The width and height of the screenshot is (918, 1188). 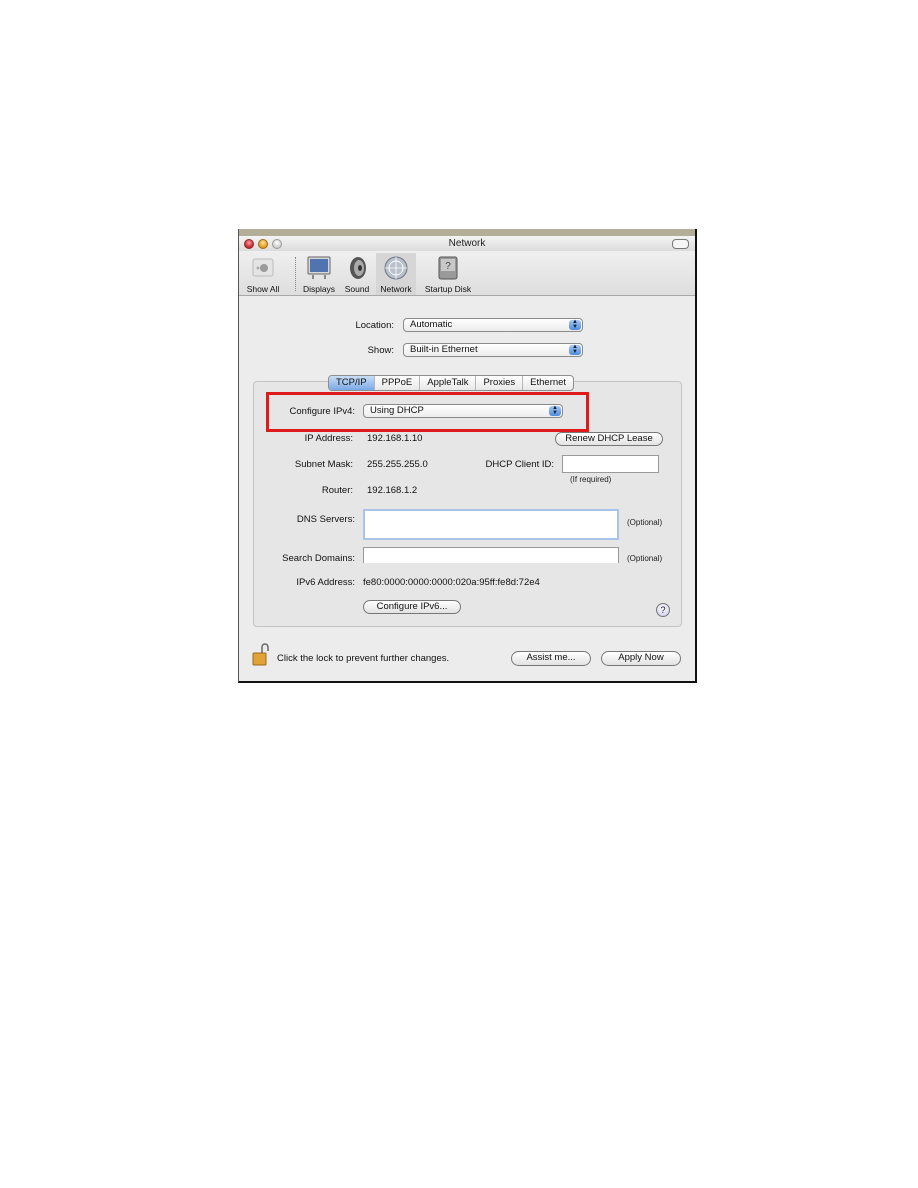 I want to click on router-label: Router:, so click(x=337, y=490).